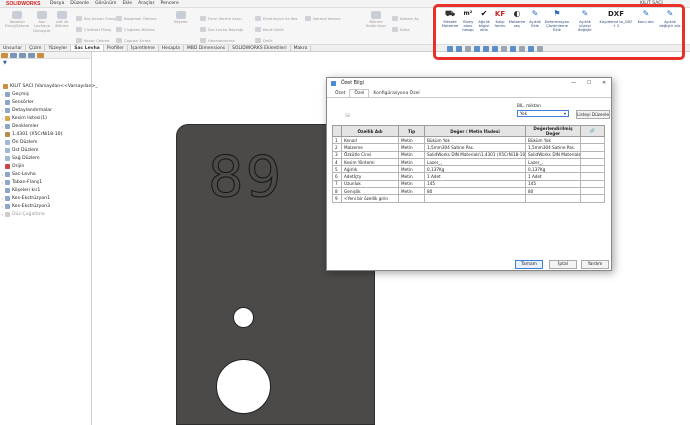 Image resolution: width=690 pixels, height=425 pixels. I want to click on zoom-area-icon, so click(459, 48).